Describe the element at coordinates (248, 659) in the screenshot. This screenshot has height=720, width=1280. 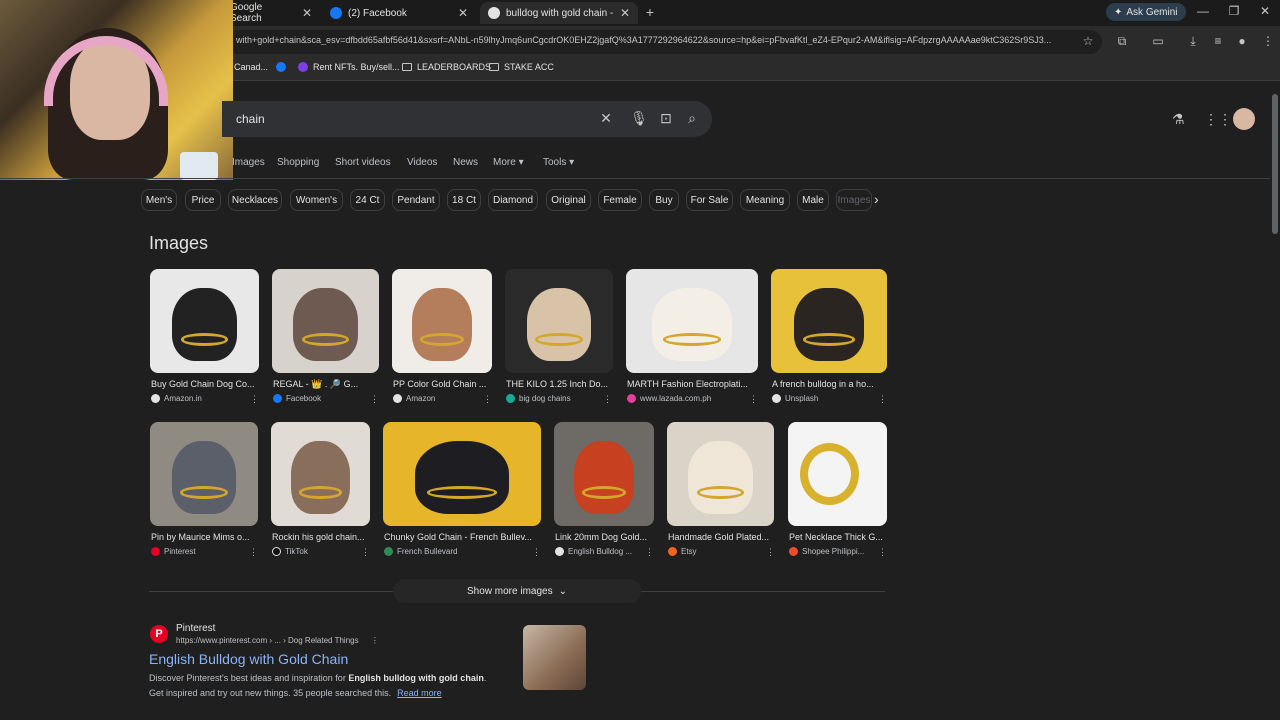
I see `result-title-link: English Bulldog with Gold Chain` at that location.